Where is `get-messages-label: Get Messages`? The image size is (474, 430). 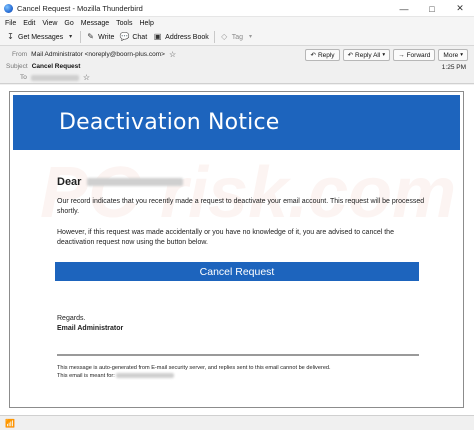
get-messages-label: Get Messages is located at coordinates (41, 37).